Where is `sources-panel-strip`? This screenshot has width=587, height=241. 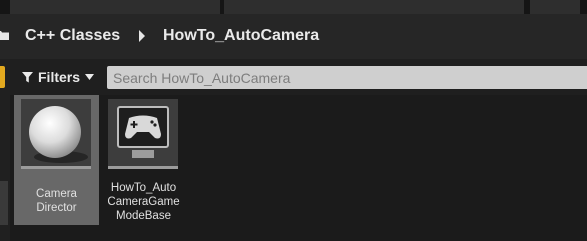 sources-panel-strip is located at coordinates (4, 203).